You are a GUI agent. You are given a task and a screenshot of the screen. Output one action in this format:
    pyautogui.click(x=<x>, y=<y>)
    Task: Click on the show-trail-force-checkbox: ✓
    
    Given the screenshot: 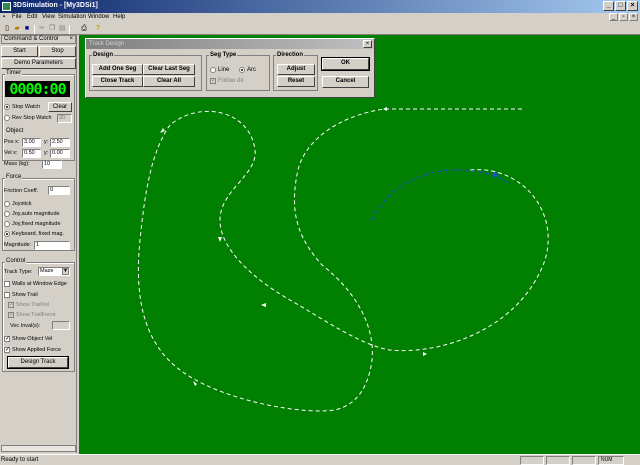 What is the action you would take?
    pyautogui.click(x=11, y=315)
    